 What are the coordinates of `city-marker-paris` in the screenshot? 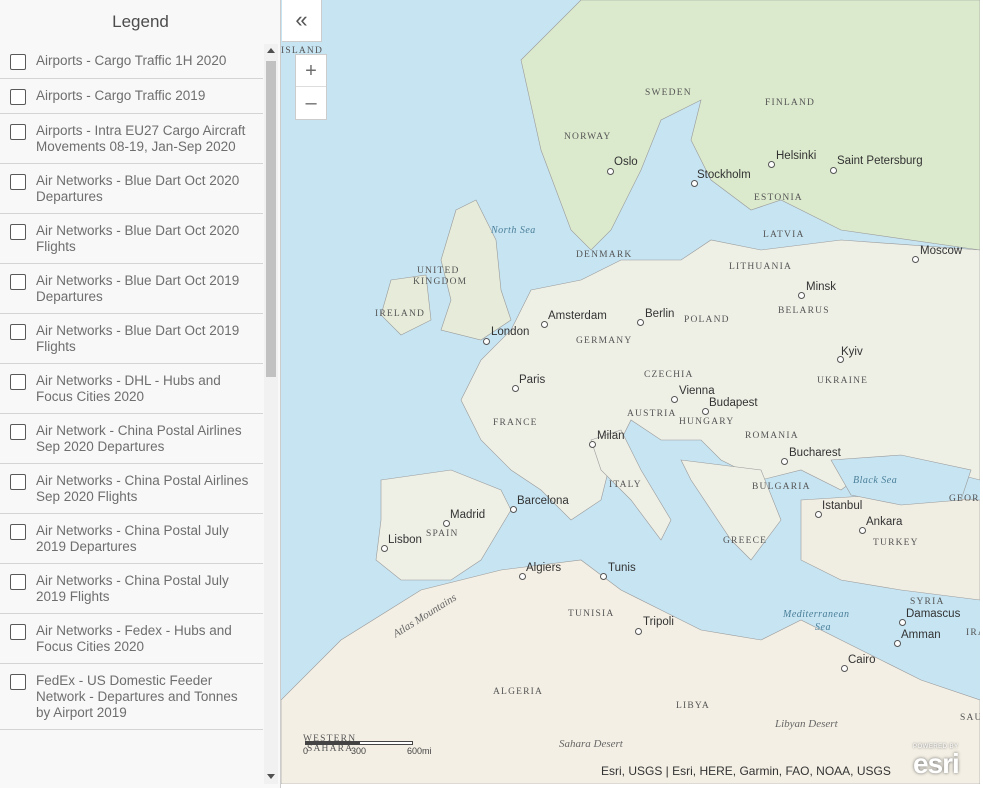 It's located at (515, 388).